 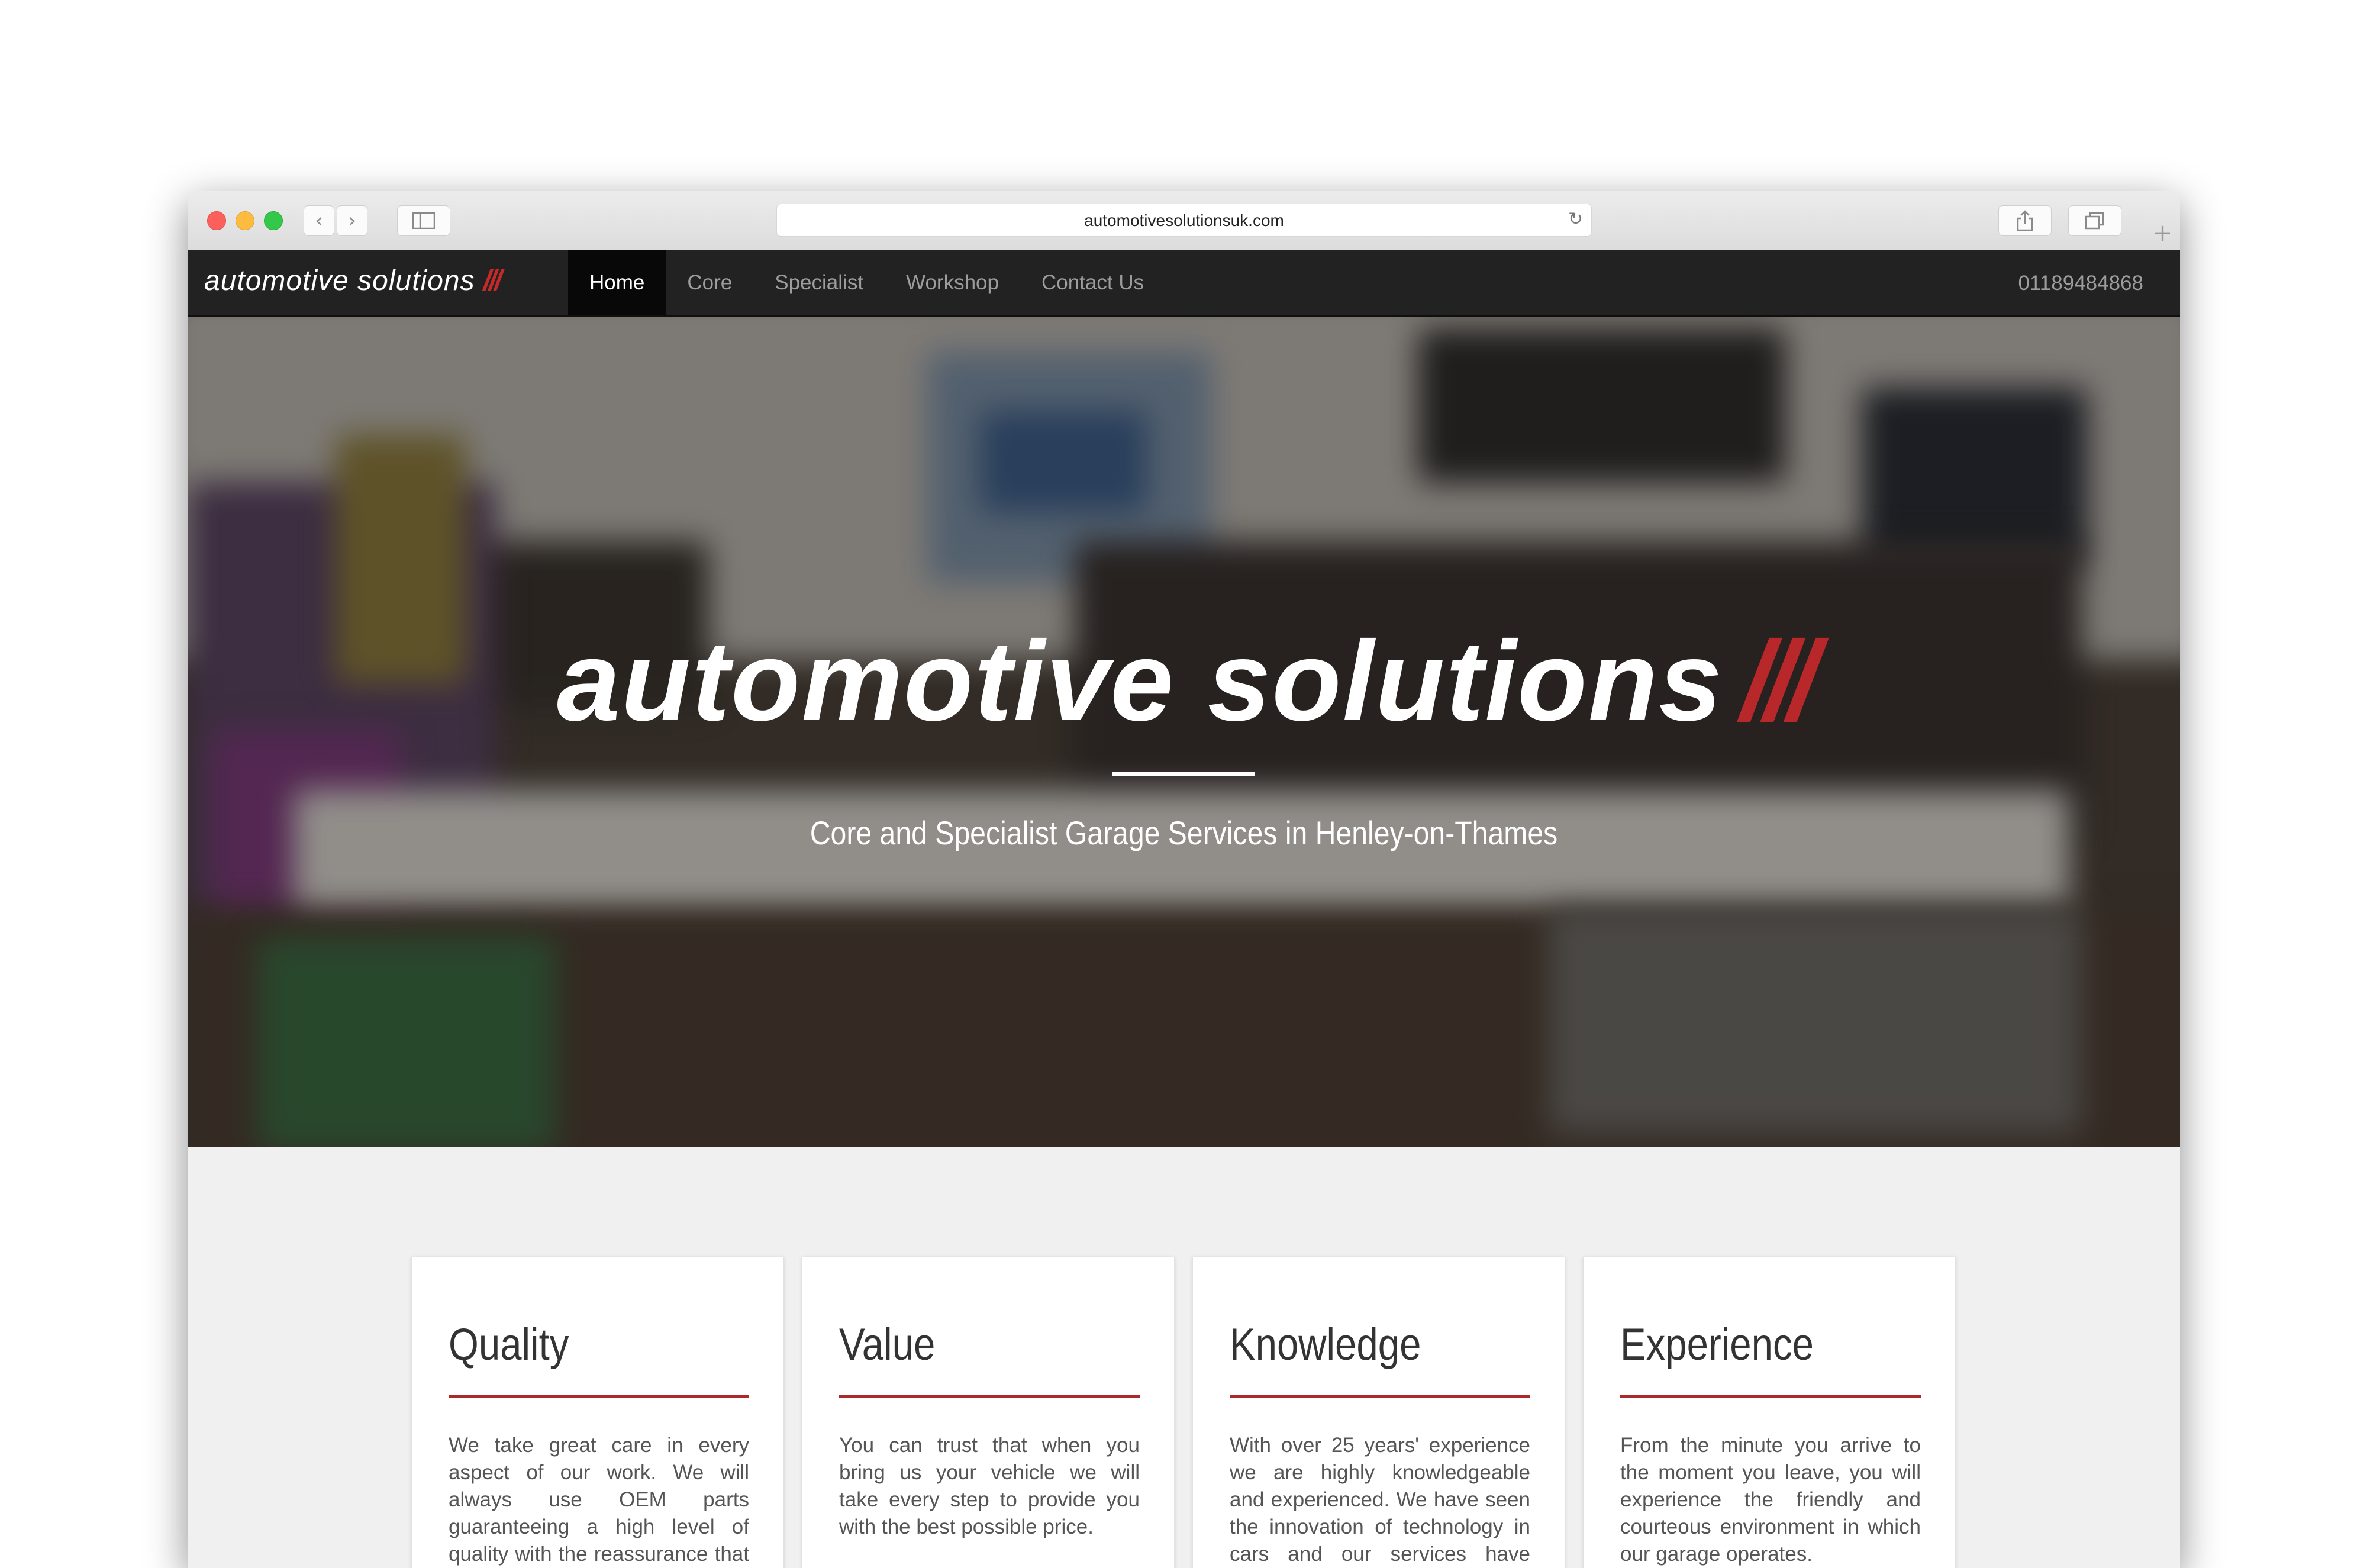 I want to click on zoom-window-button, so click(x=273, y=220).